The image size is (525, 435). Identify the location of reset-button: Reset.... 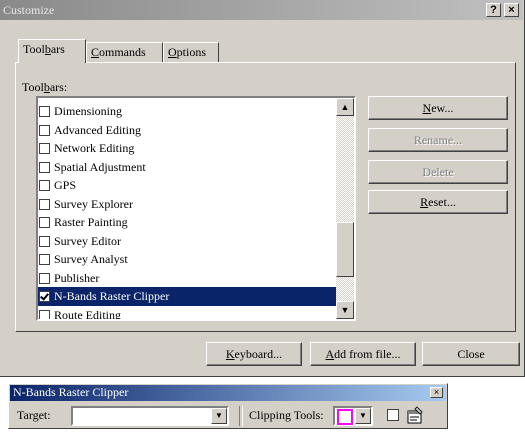
(438, 202).